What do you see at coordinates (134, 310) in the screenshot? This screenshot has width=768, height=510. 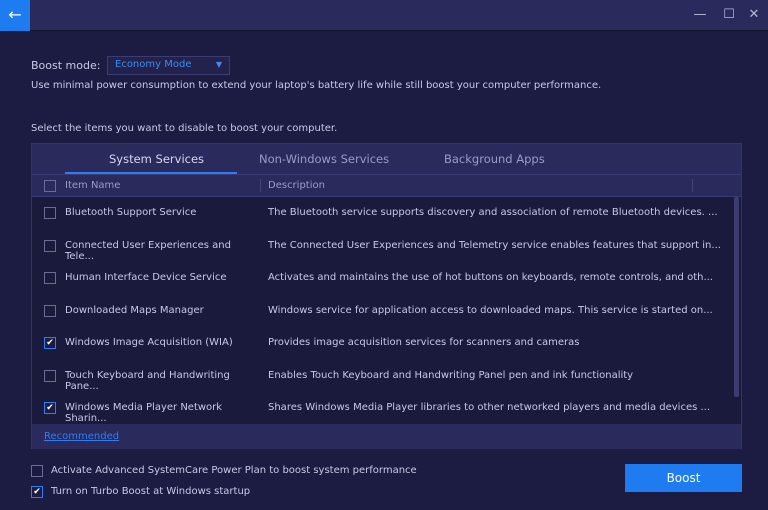 I see `item-name: Downloaded Maps Manager` at bounding box center [134, 310].